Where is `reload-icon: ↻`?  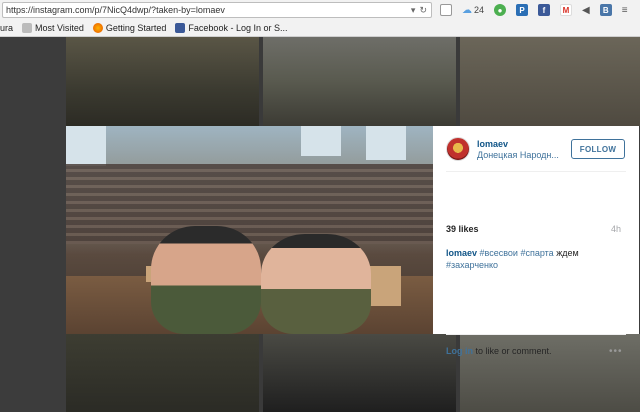
reload-icon: ↻ is located at coordinates (423, 10).